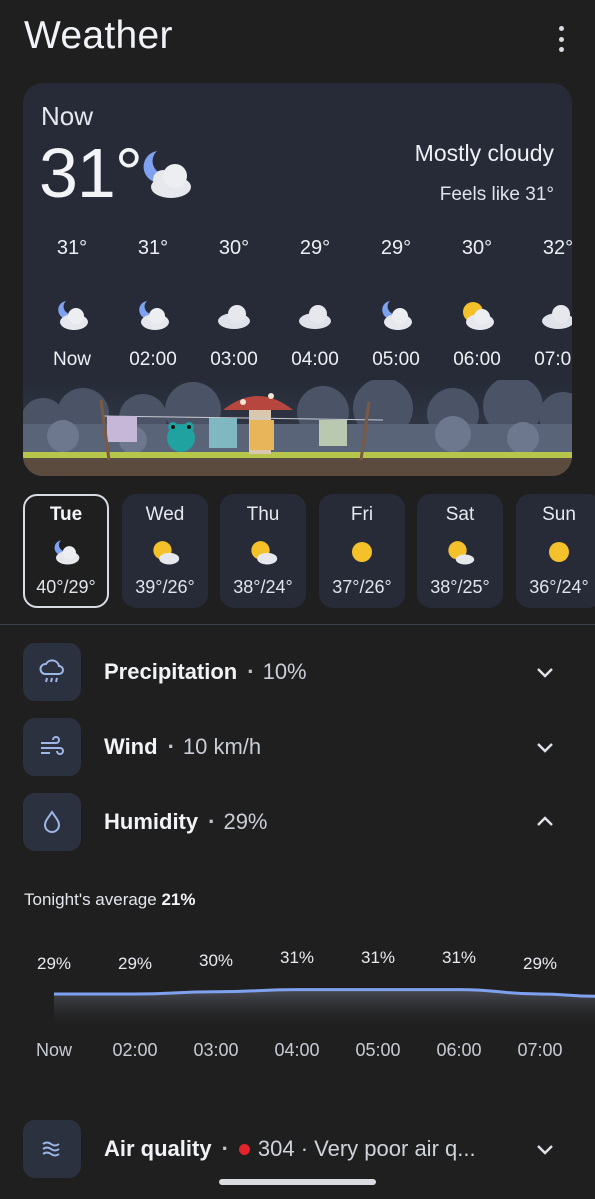  I want to click on condition-text: Mostly cloudy, so click(484, 153).